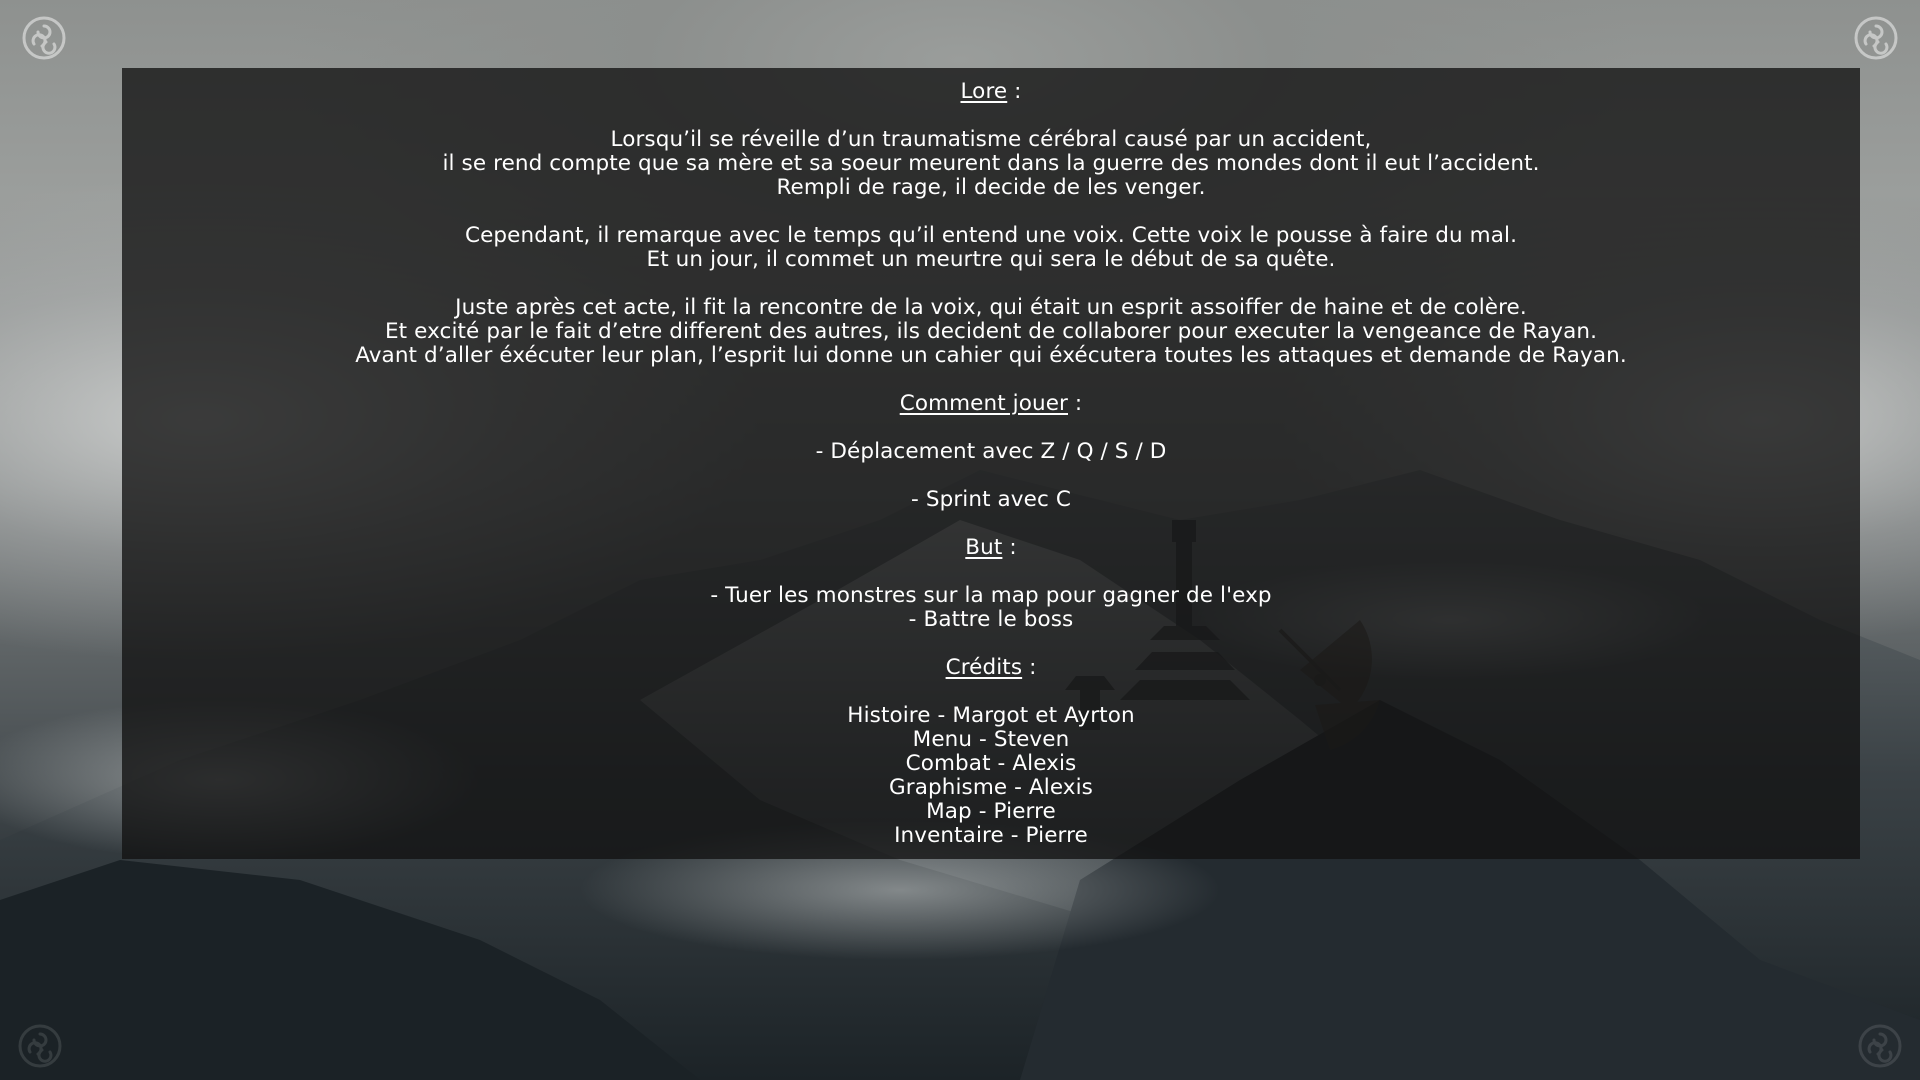 The width and height of the screenshot is (1920, 1080). What do you see at coordinates (984, 667) in the screenshot?
I see `credits-heading-label: Crédits` at bounding box center [984, 667].